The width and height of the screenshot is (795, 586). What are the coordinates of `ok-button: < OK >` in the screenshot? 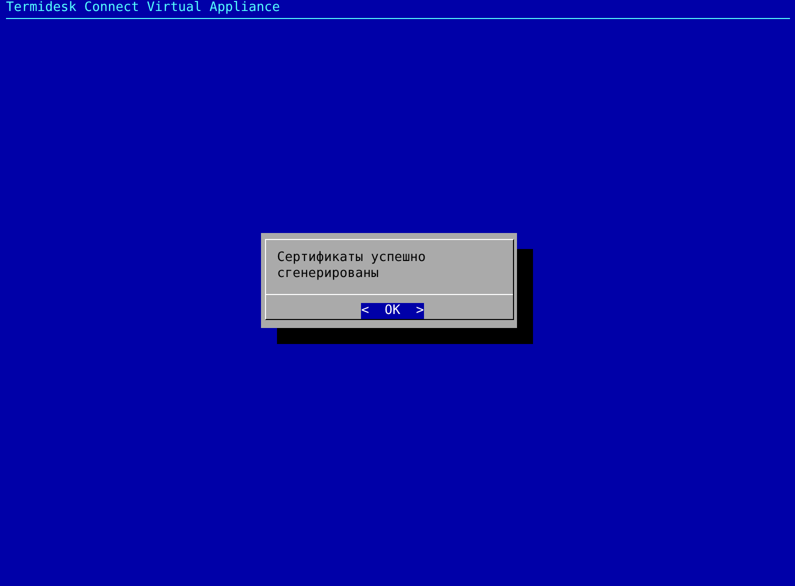 It's located at (392, 311).